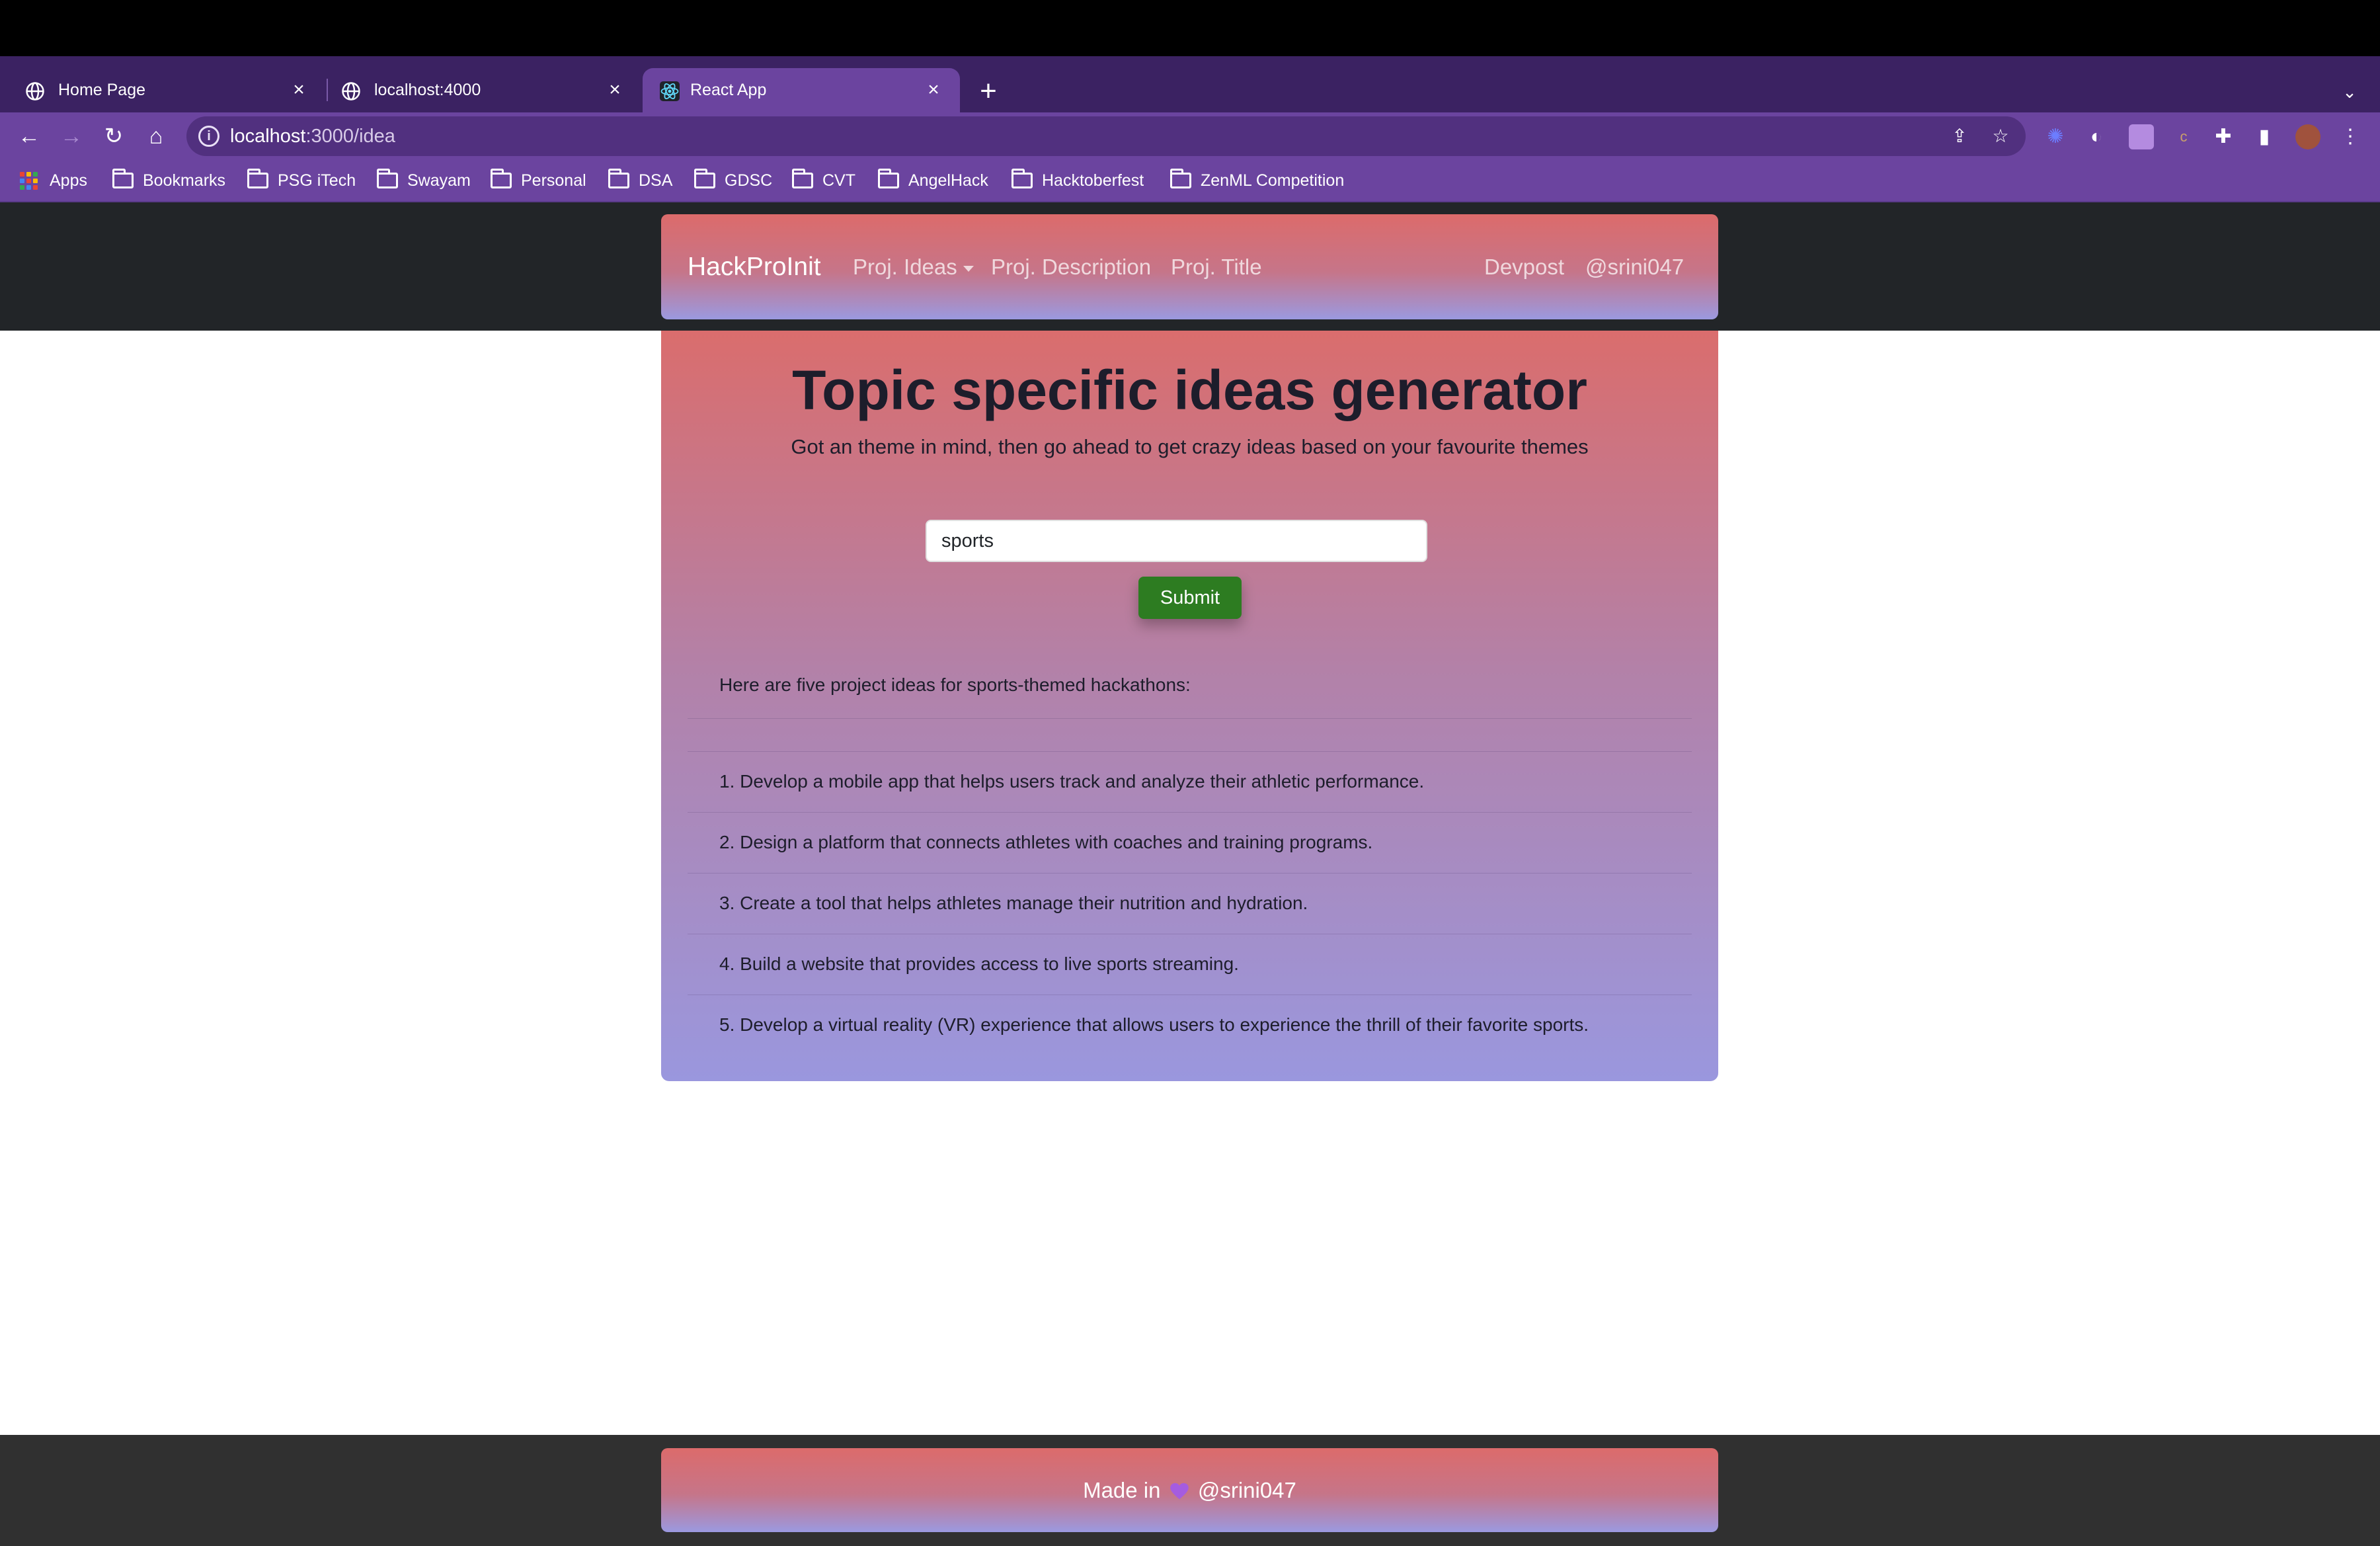 The image size is (2380, 1546). I want to click on tab-react-app: React App ×, so click(801, 90).